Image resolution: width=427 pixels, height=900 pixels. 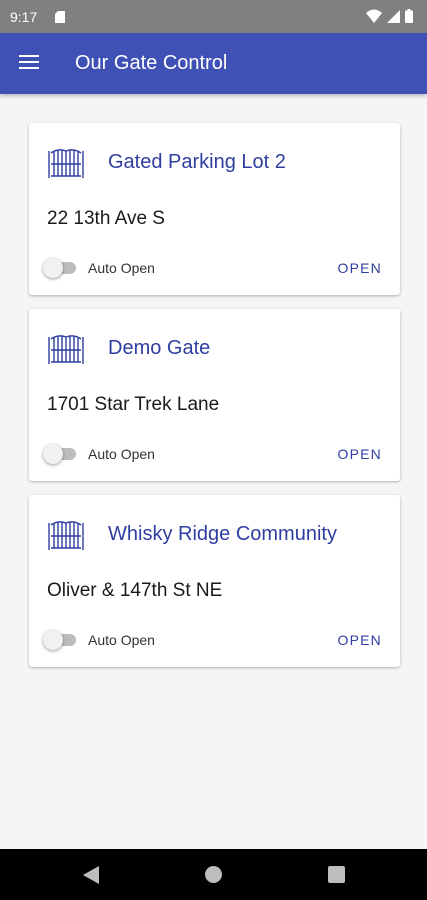 What do you see at coordinates (393, 16) in the screenshot?
I see `signal-icon` at bounding box center [393, 16].